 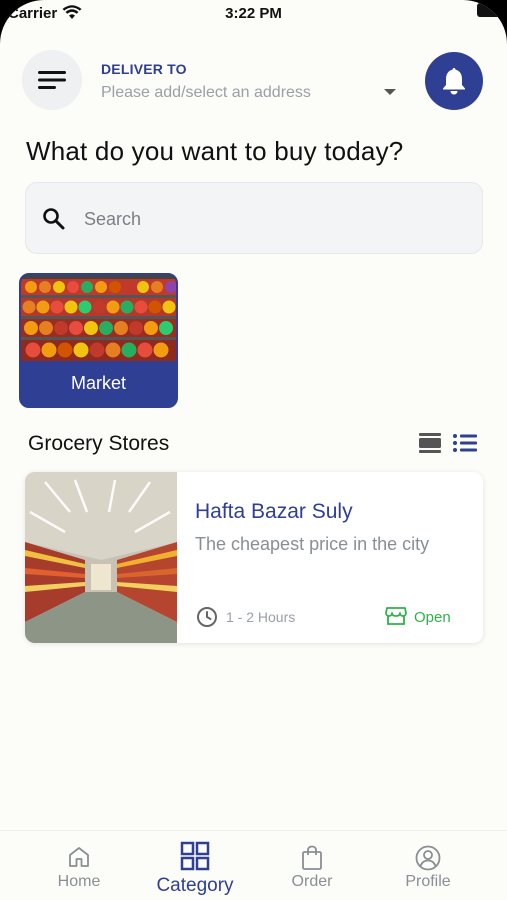 I want to click on section-title: Grocery Stores, so click(x=99, y=443).